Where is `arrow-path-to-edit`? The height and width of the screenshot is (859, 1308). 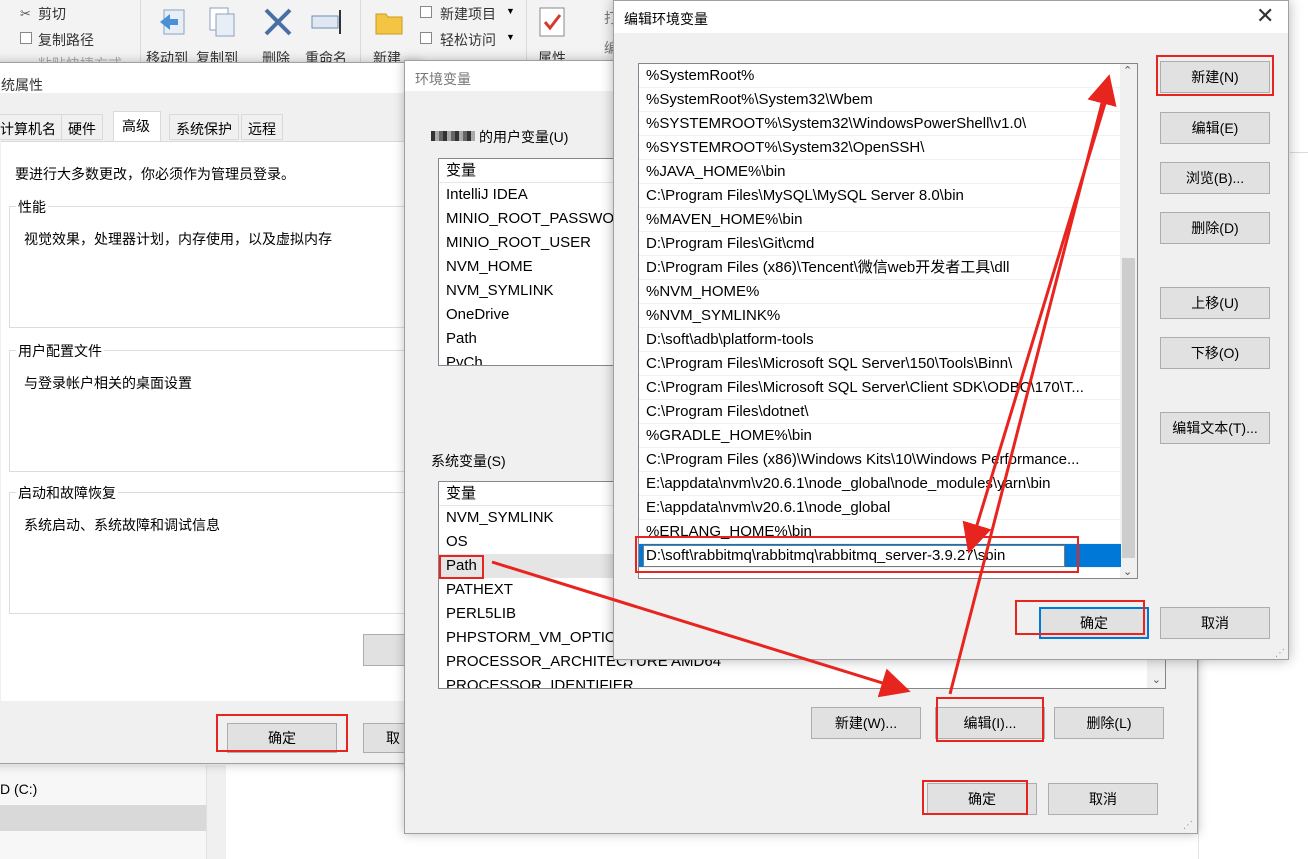 arrow-path-to-edit is located at coordinates (701, 629).